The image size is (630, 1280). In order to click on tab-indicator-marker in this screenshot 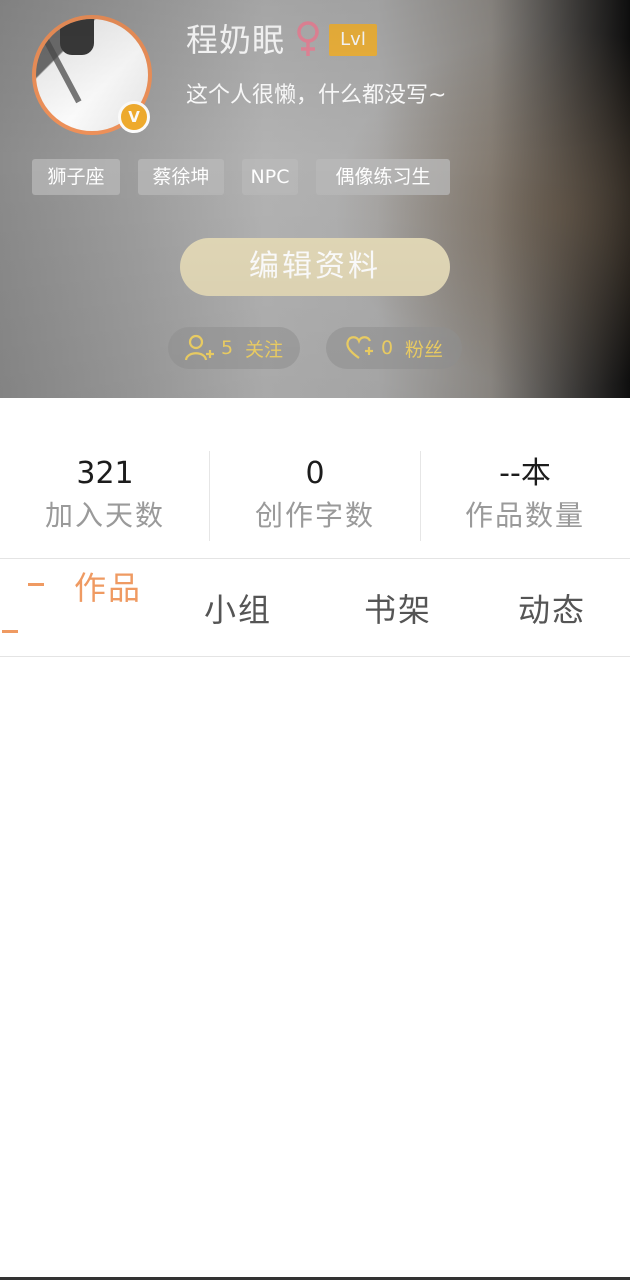, I will do `click(10, 631)`.